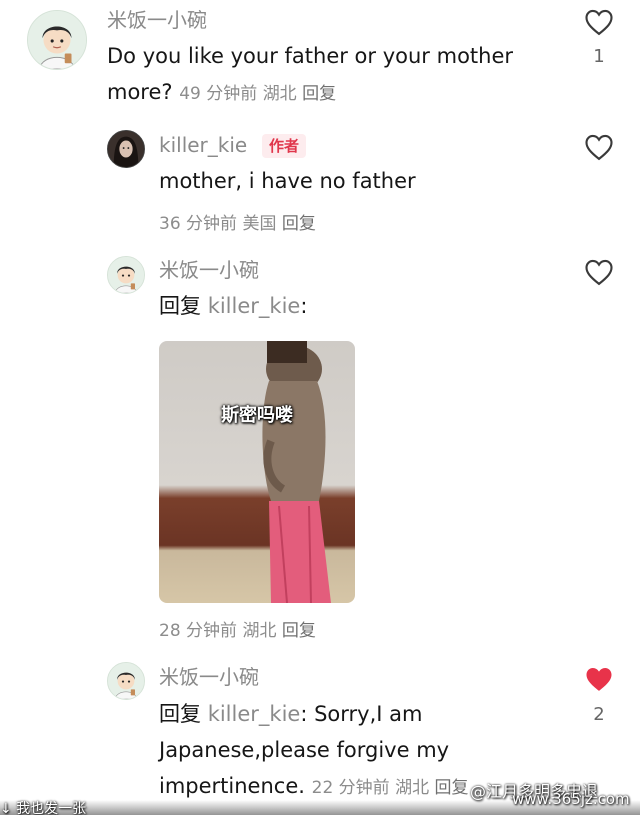  Describe the element at coordinates (198, 631) in the screenshot. I see `comment-time: 28 分钟前` at that location.